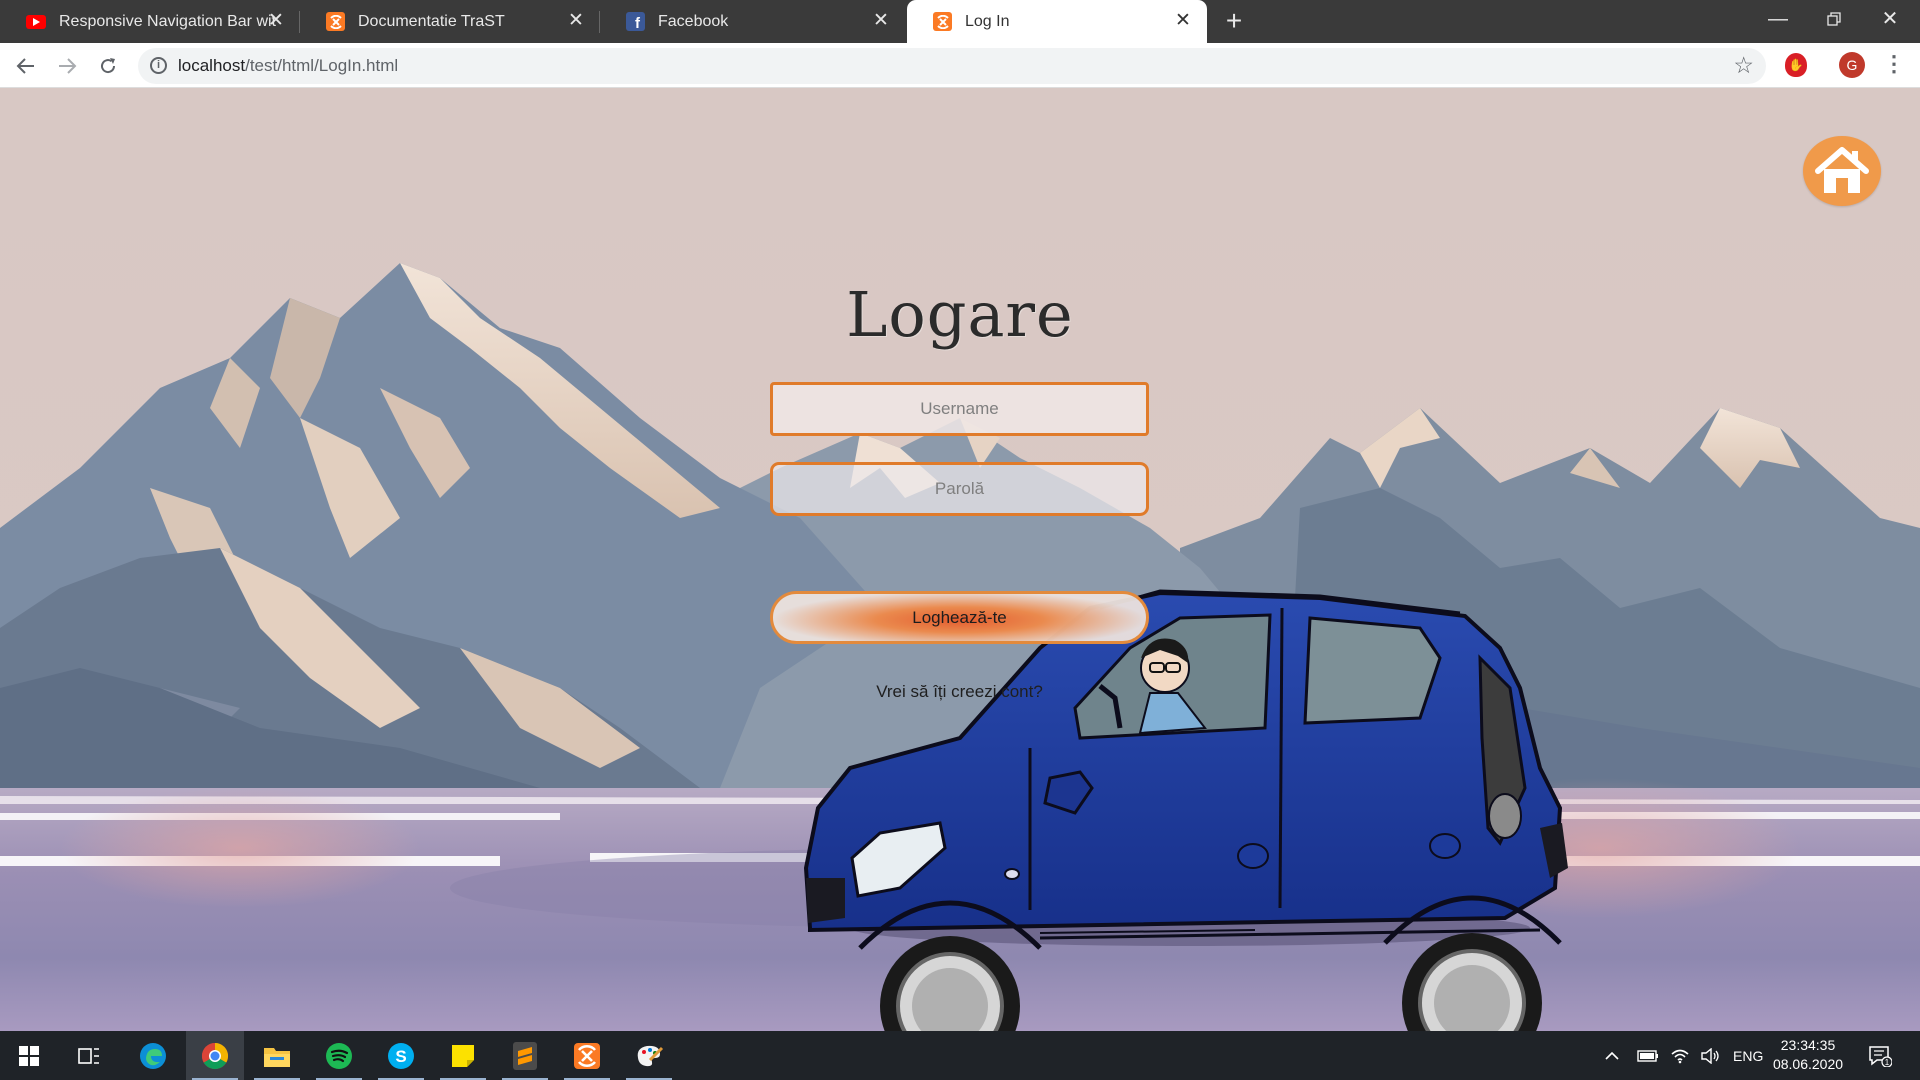  Describe the element at coordinates (1743, 65) in the screenshot. I see `bookmark-star-icon: ☆` at that location.